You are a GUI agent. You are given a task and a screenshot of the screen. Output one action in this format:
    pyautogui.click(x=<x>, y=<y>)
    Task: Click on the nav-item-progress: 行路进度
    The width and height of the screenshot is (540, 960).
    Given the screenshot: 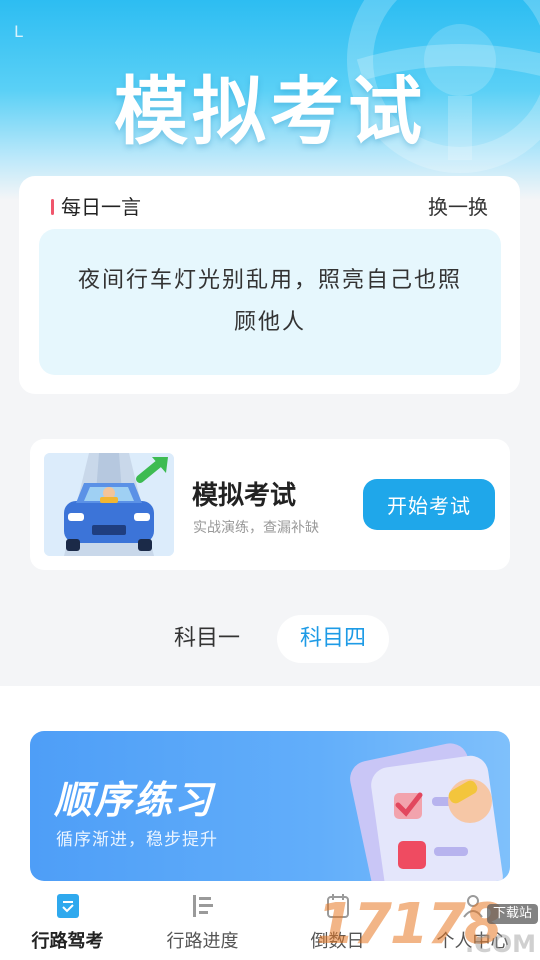 What is the action you would take?
    pyautogui.click(x=202, y=924)
    